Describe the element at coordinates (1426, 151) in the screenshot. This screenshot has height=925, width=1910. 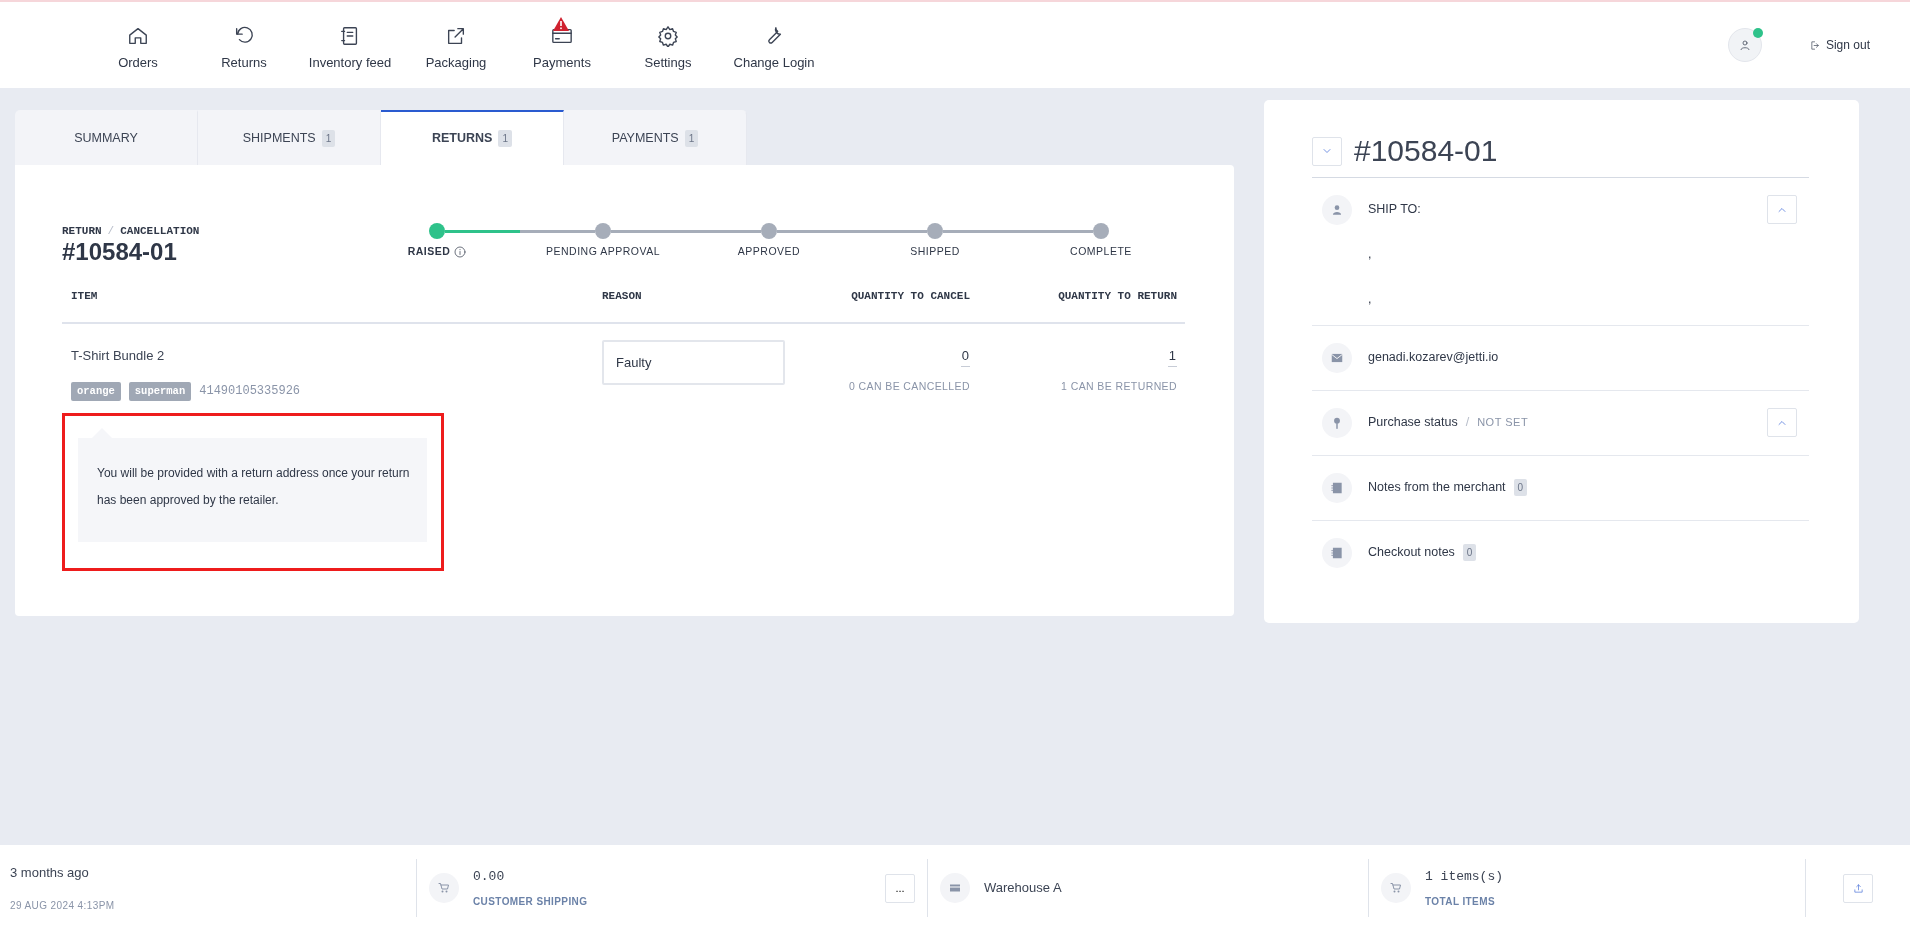
I see `order-number: #10584-01` at that location.